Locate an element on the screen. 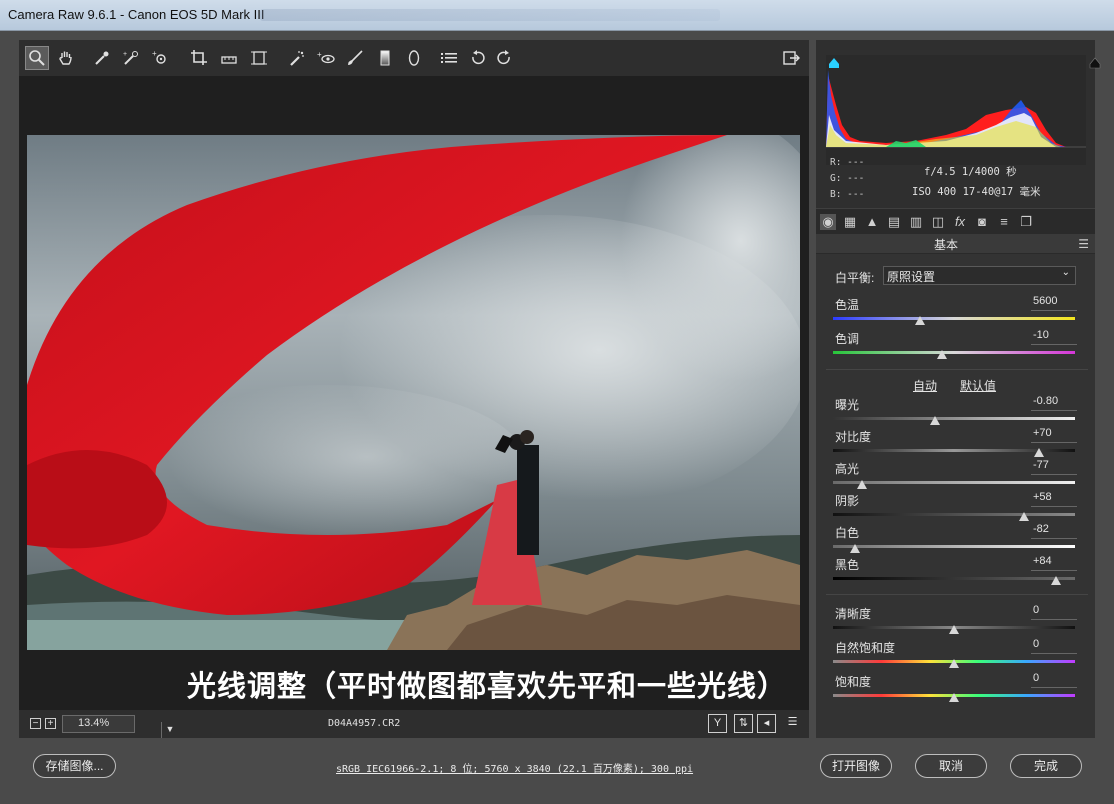  temp-slider-thumb is located at coordinates (920, 320).